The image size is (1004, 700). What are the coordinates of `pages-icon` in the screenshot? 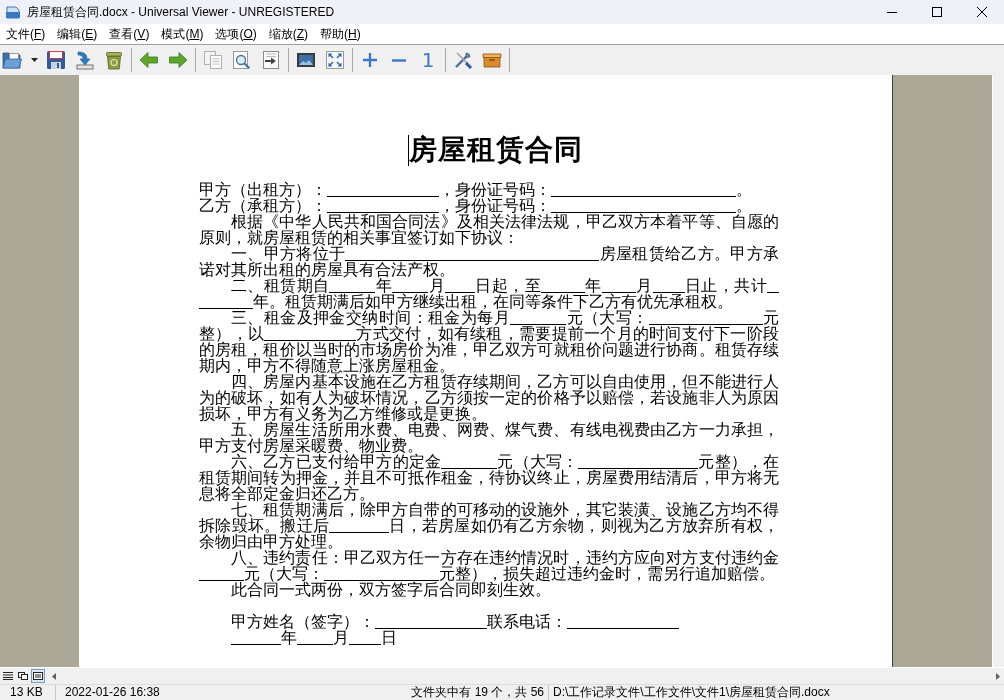 It's located at (213, 60).